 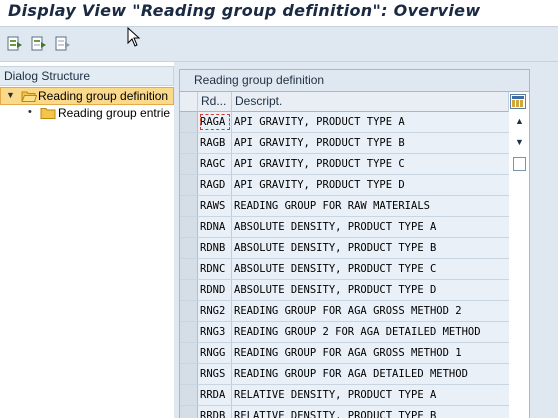 What do you see at coordinates (215, 412) in the screenshot?
I see `cell-reading-group: RRDB` at bounding box center [215, 412].